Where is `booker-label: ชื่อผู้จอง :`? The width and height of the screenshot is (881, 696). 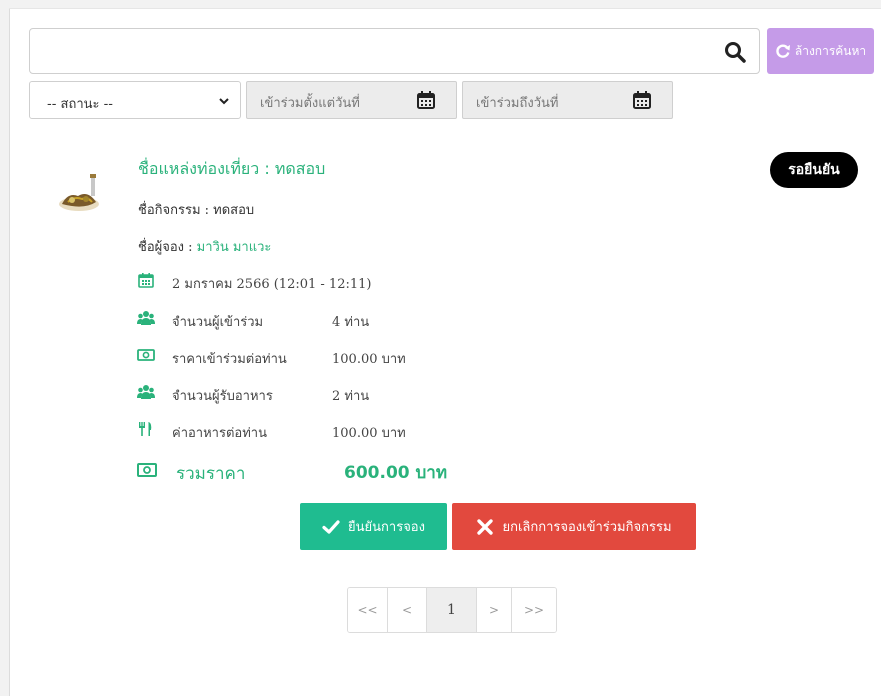 booker-label: ชื่อผู้จอง : is located at coordinates (167, 247).